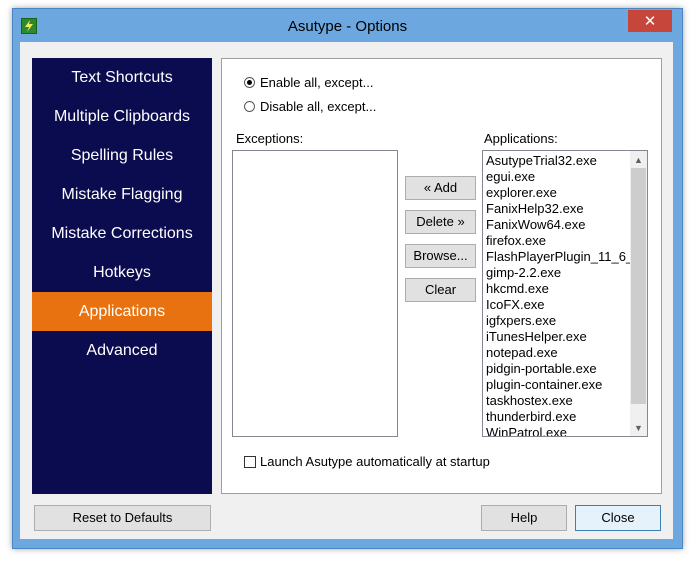 This screenshot has height=567, width=697. What do you see at coordinates (249, 106) in the screenshot?
I see `radio-button-unchecked` at bounding box center [249, 106].